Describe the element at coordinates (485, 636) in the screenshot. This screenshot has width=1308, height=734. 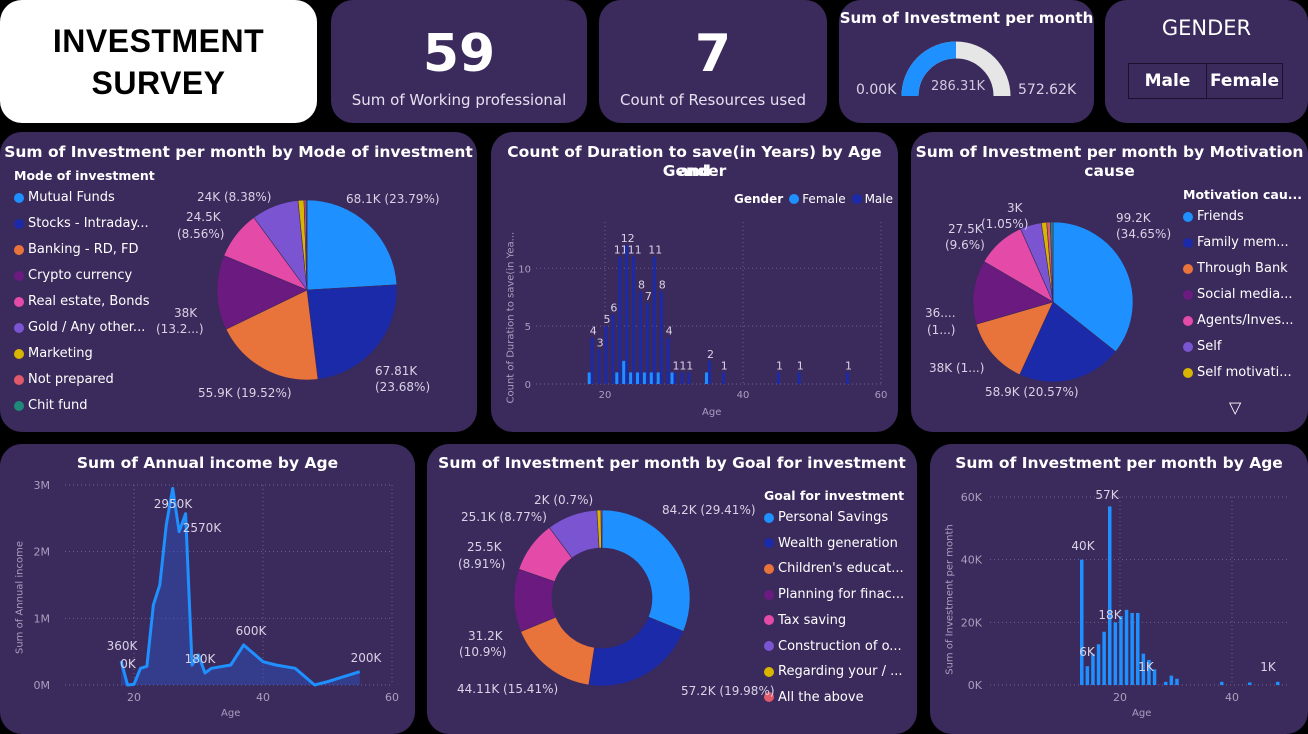
I see `goal-label-planning-1: 31.2K` at that location.